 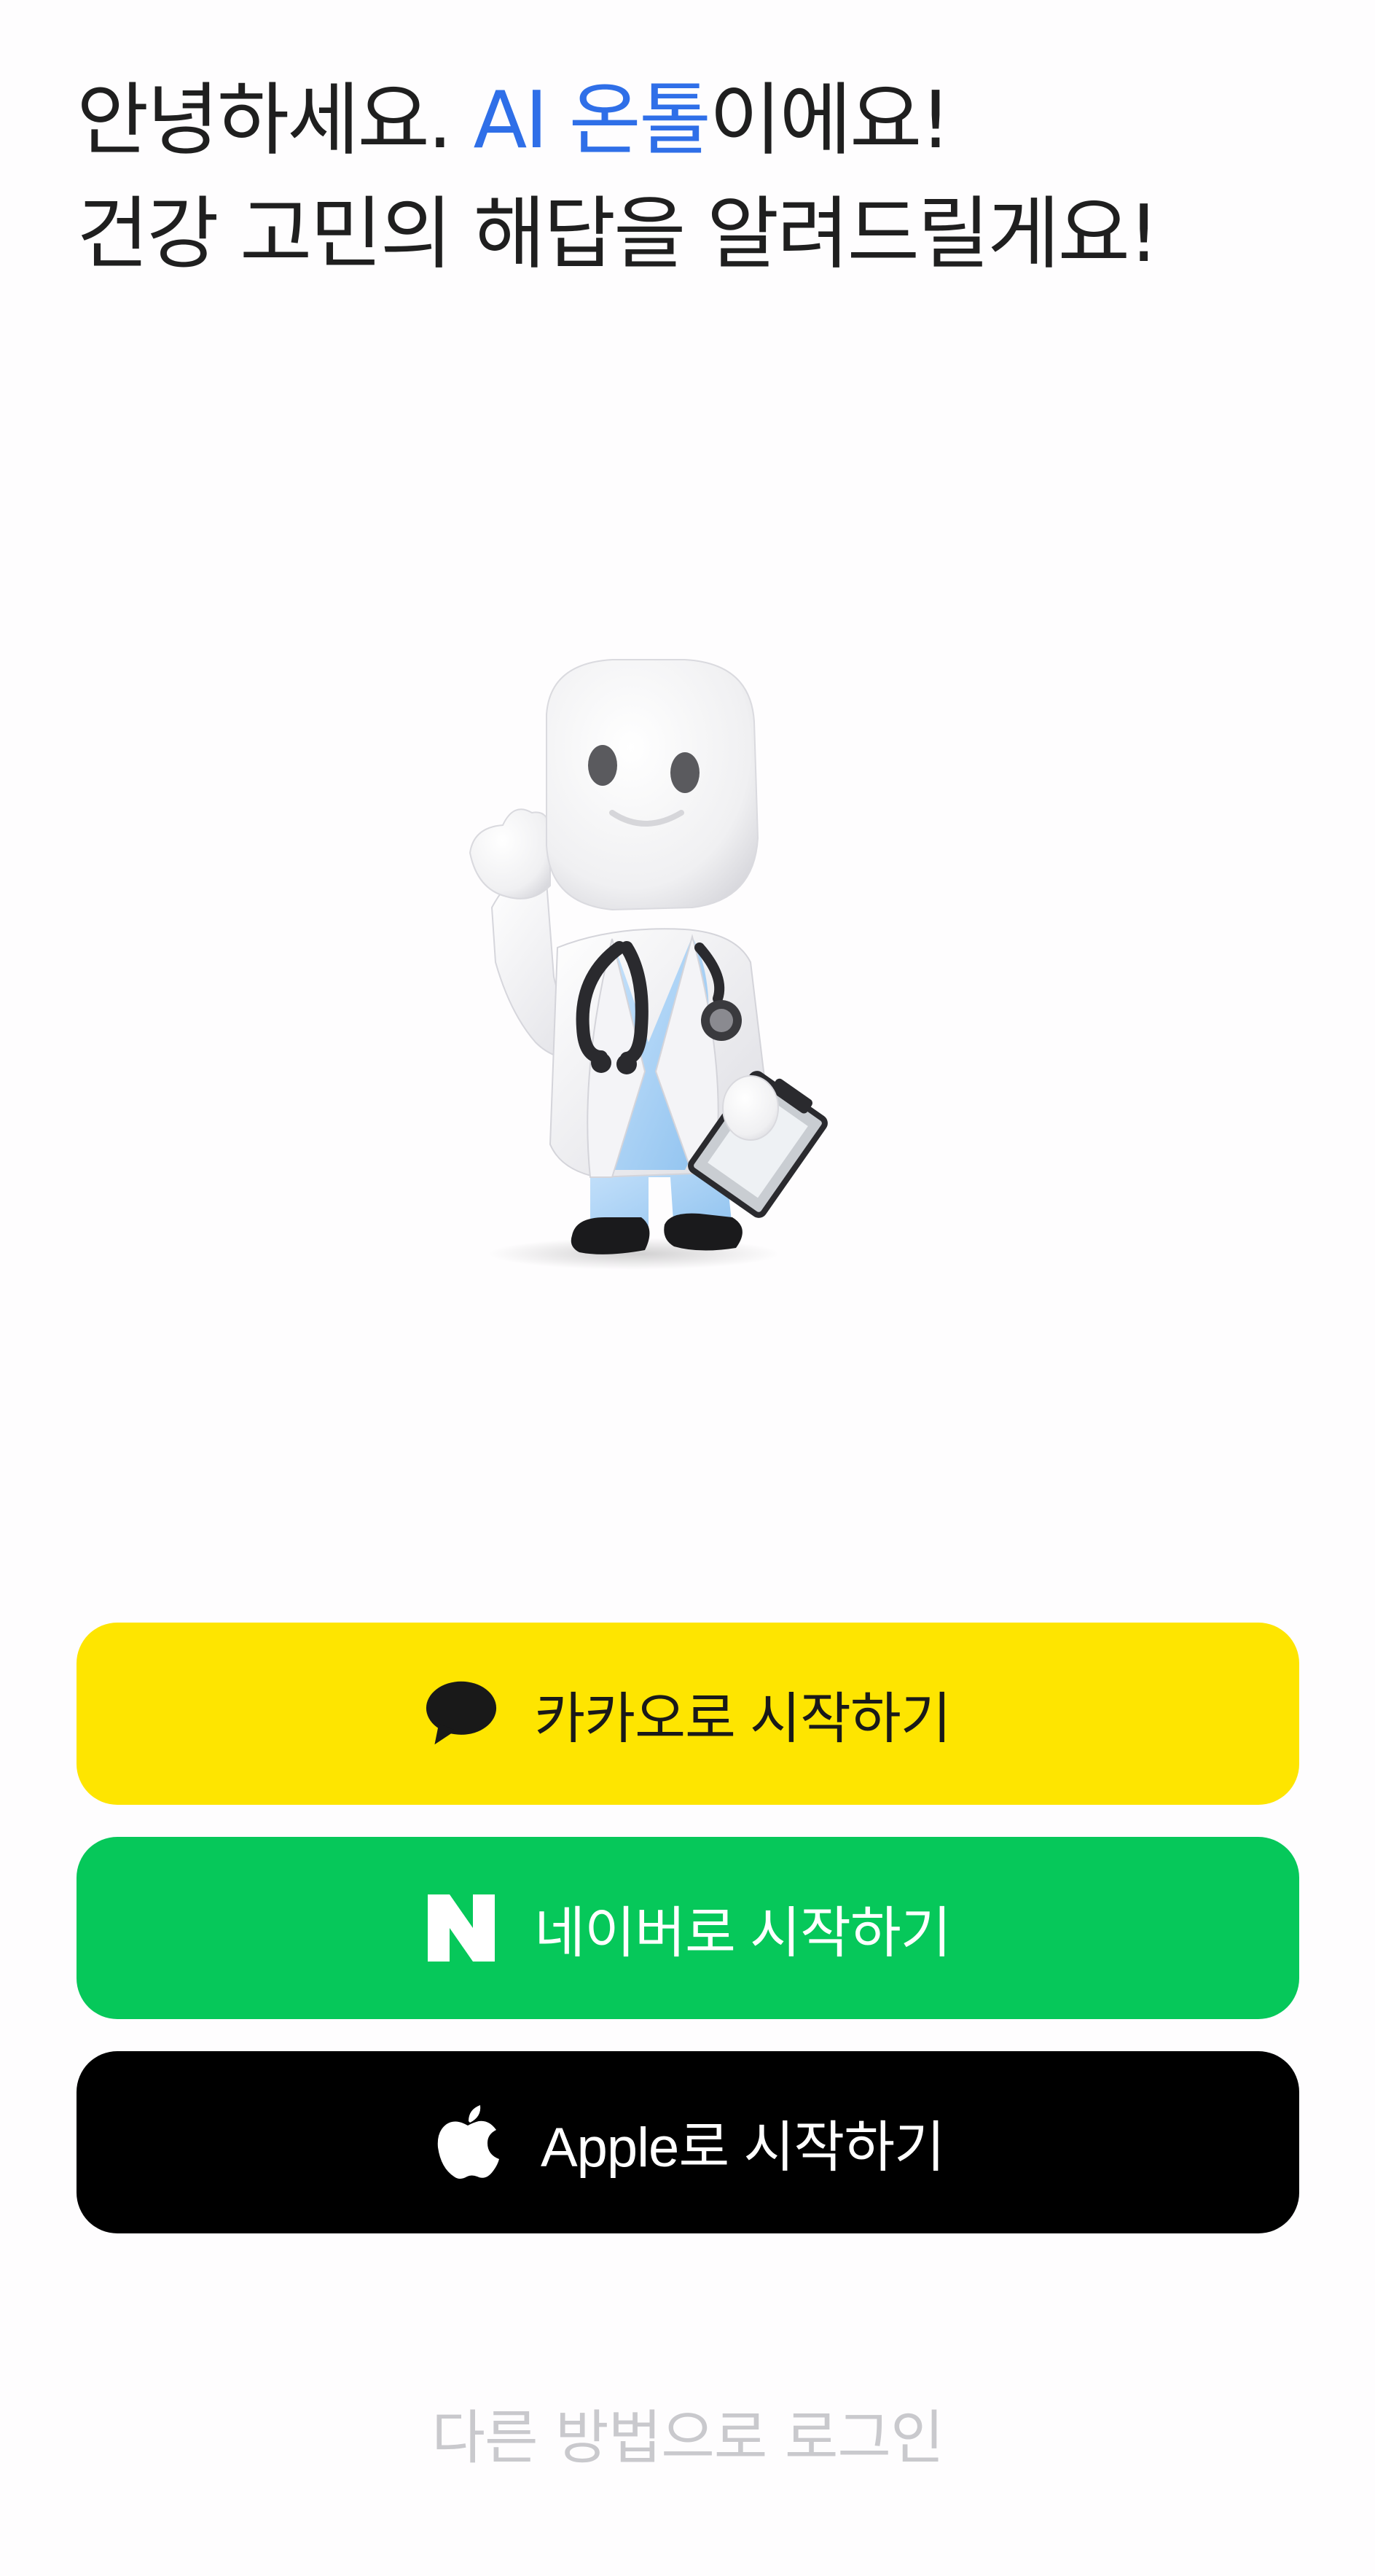 What do you see at coordinates (461, 1928) in the screenshot?
I see `naver-n-icon` at bounding box center [461, 1928].